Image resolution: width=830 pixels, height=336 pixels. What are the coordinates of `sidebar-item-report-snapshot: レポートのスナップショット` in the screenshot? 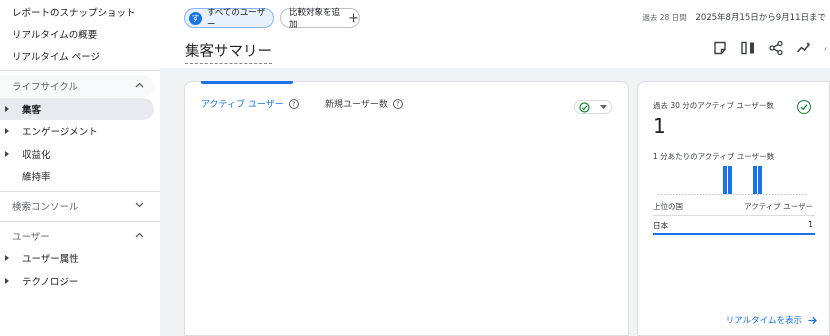 It's located at (78, 12).